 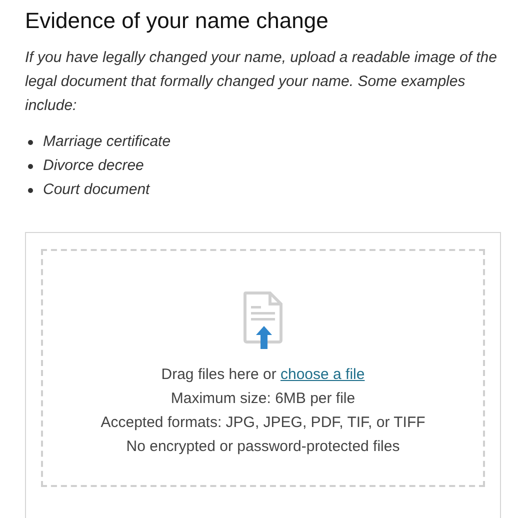 What do you see at coordinates (263, 320) in the screenshot?
I see `file-upload-icon` at bounding box center [263, 320].